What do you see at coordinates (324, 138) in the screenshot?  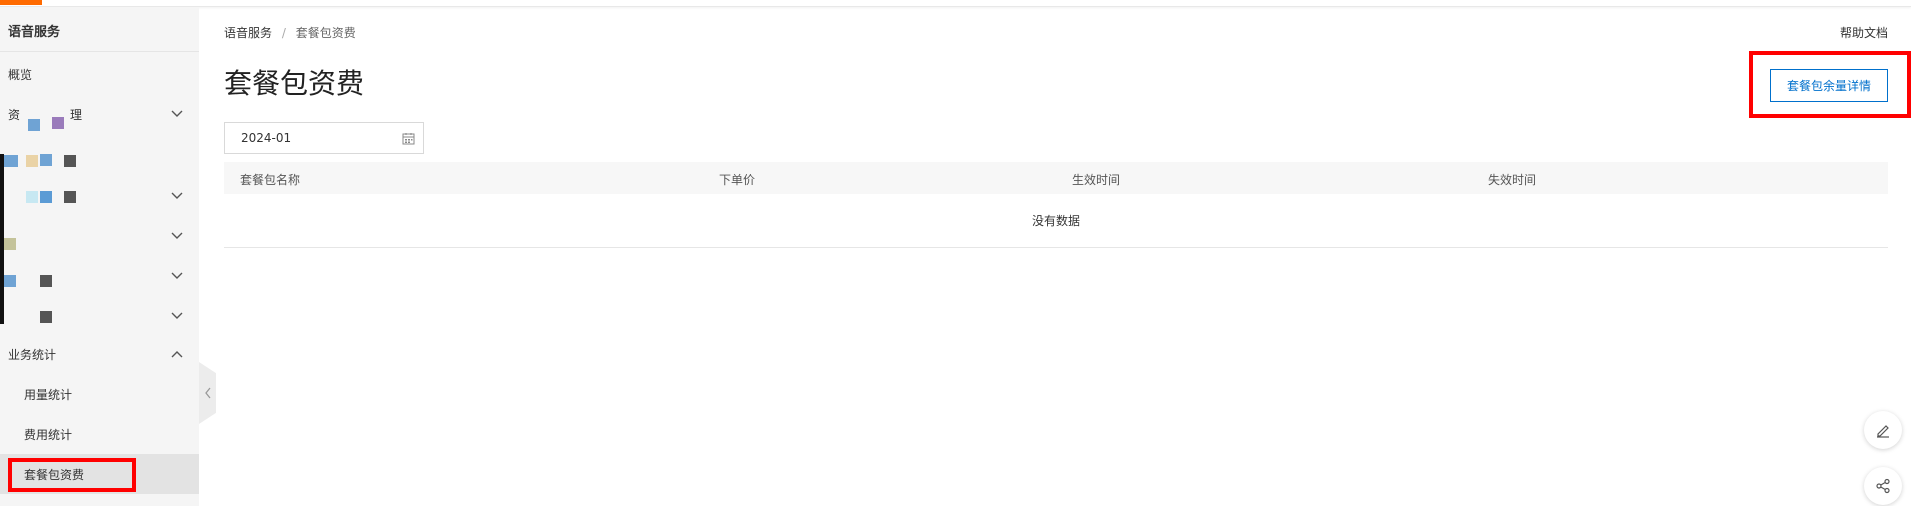 I see `month-picker: 2024-01` at bounding box center [324, 138].